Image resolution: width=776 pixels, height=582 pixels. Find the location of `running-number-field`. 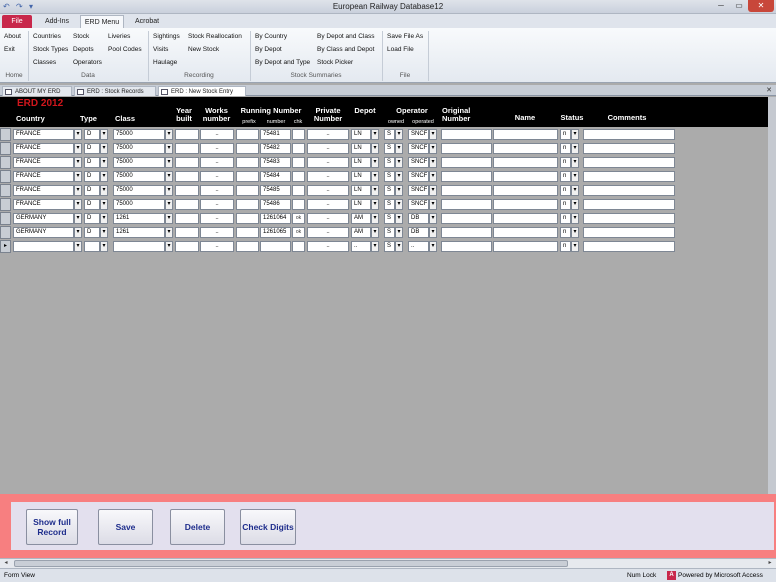

running-number-field is located at coordinates (275, 246).